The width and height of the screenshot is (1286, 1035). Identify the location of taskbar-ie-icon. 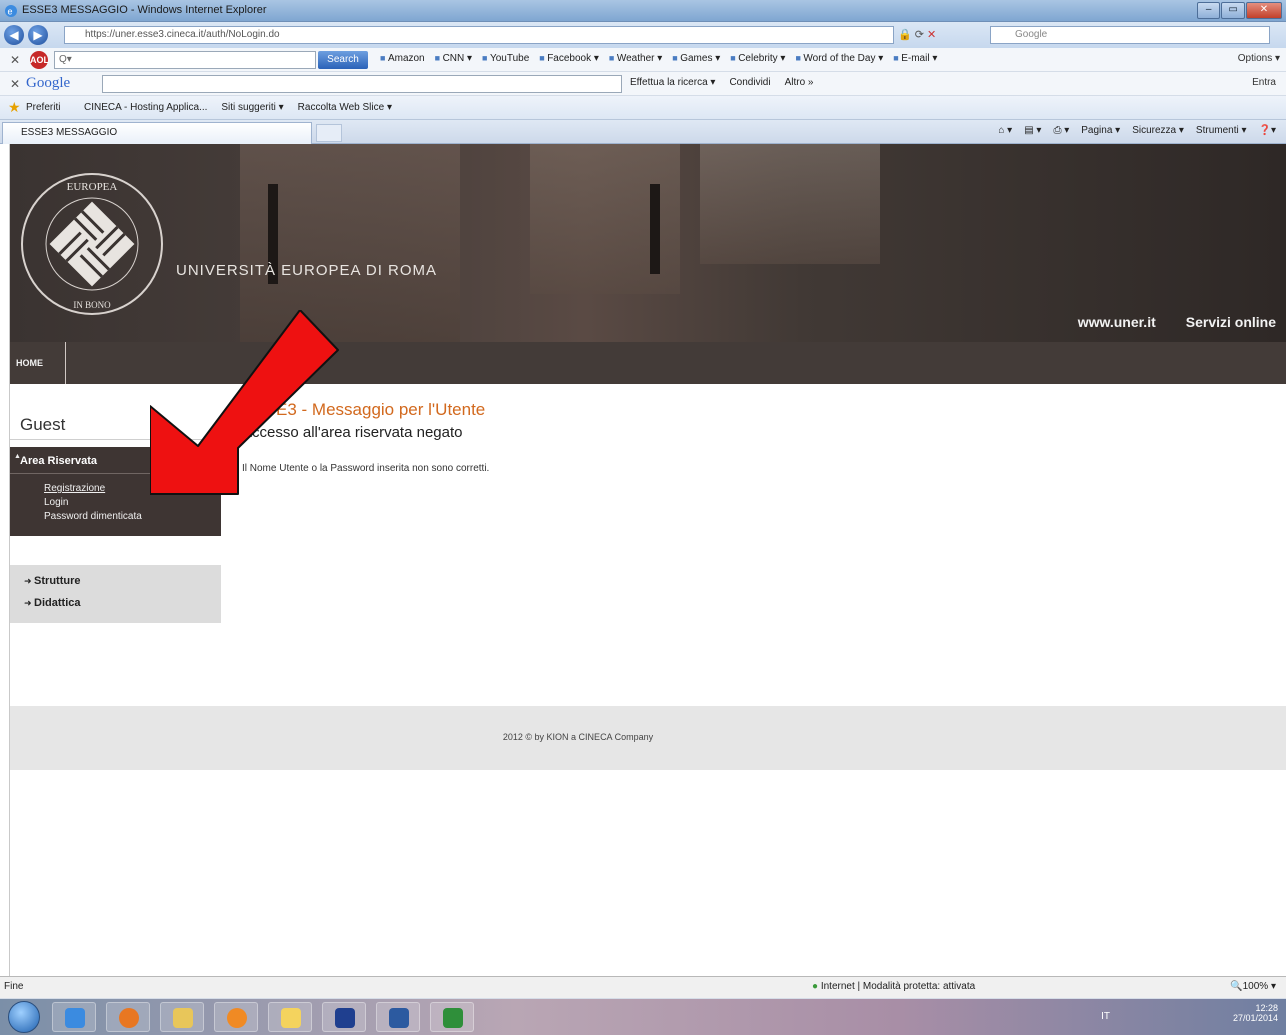
(74, 1017).